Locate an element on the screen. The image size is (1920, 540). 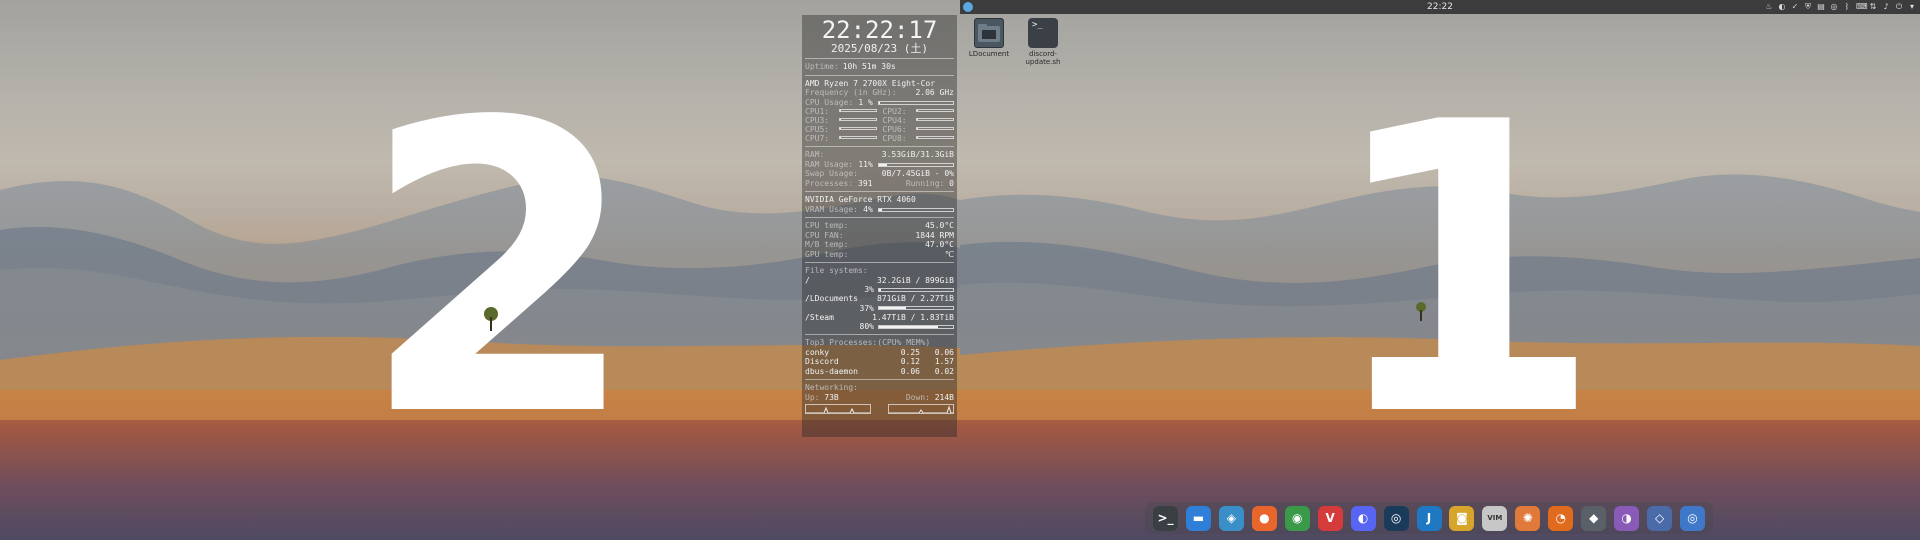
running-label: Running: is located at coordinates (925, 183).